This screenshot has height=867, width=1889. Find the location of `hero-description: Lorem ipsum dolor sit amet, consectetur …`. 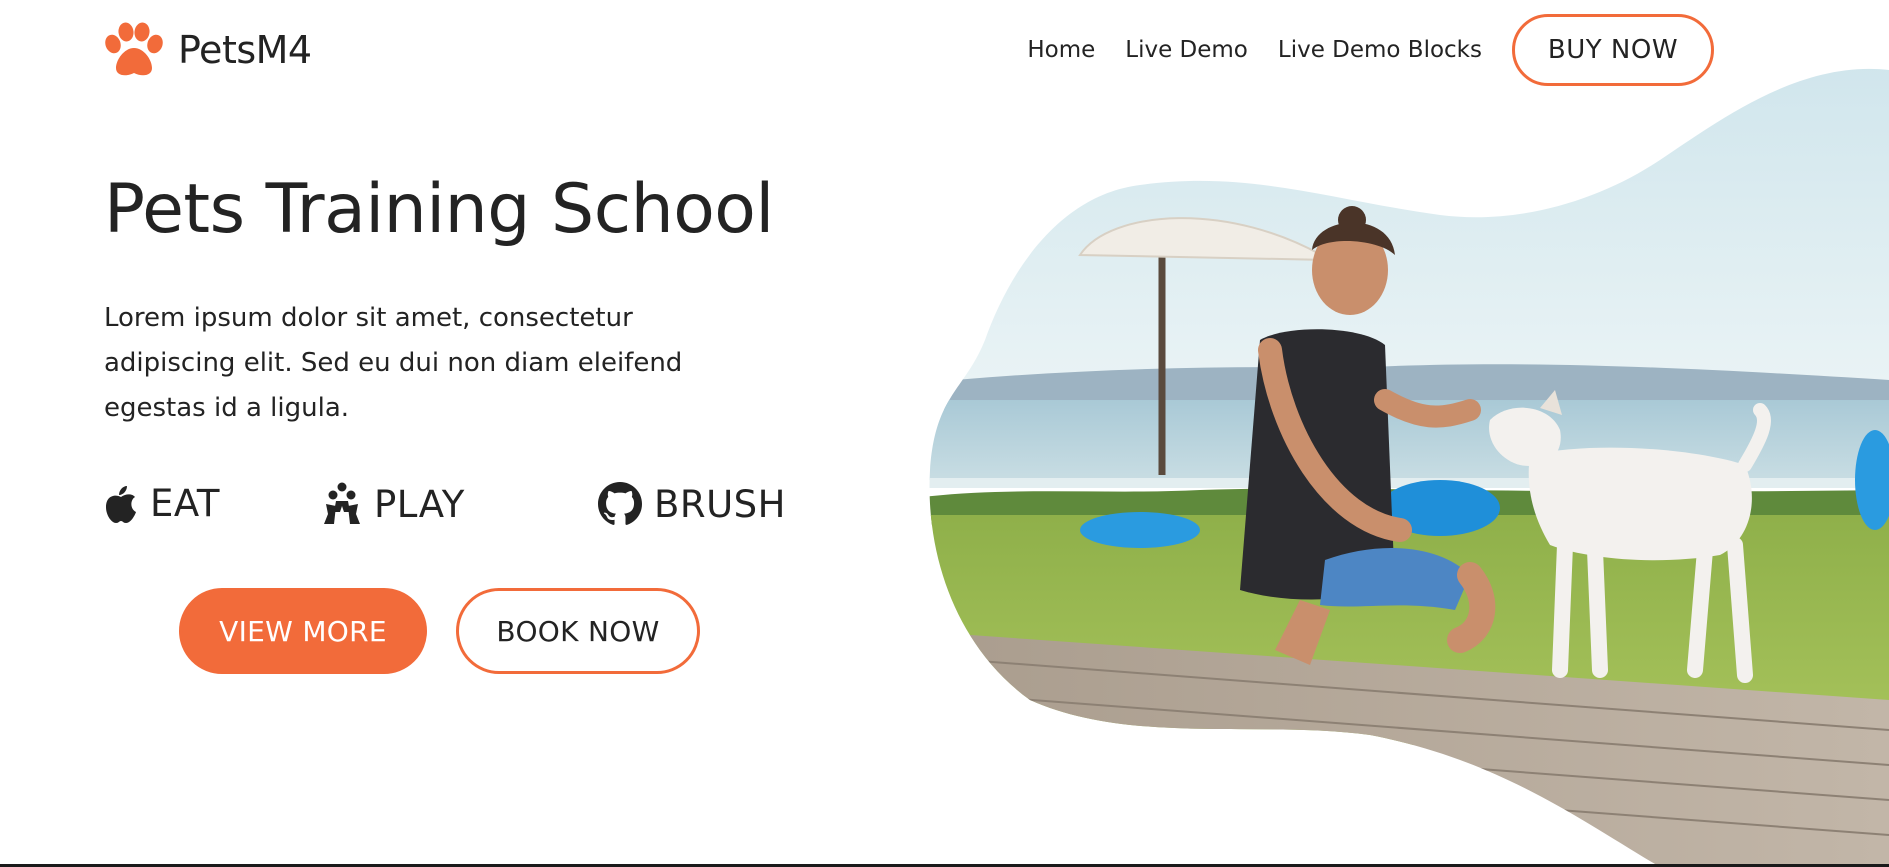

hero-description: Lorem ipsum dolor sit amet, consectetur … is located at coordinates (393, 363).